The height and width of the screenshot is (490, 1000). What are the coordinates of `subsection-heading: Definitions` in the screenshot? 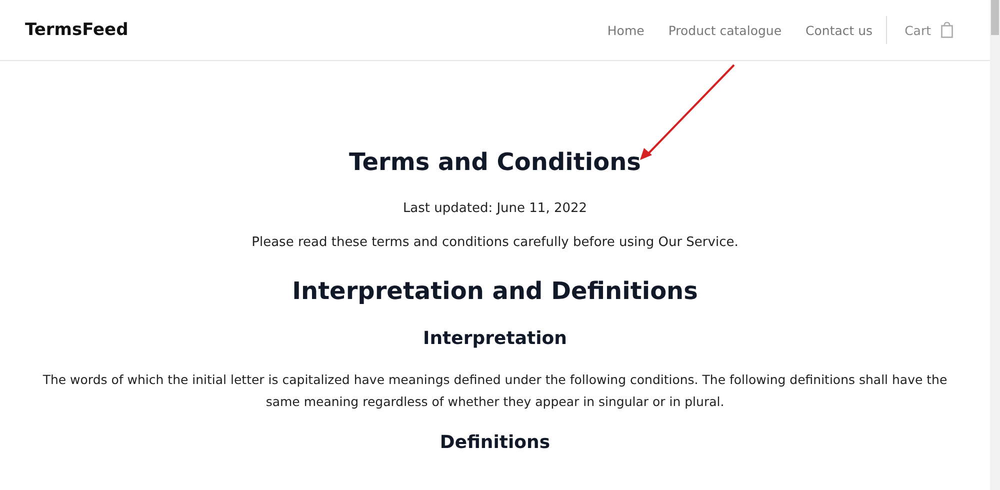 It's located at (495, 443).